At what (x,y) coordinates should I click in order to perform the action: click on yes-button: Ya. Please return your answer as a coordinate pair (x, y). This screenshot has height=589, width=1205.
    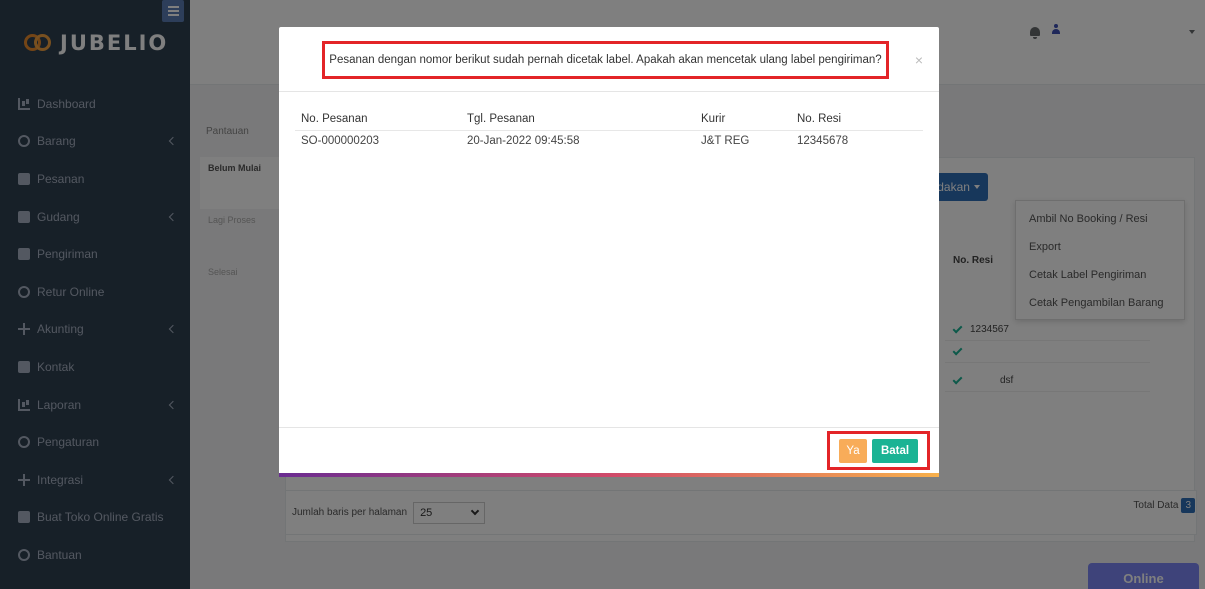
    Looking at the image, I should click on (853, 450).